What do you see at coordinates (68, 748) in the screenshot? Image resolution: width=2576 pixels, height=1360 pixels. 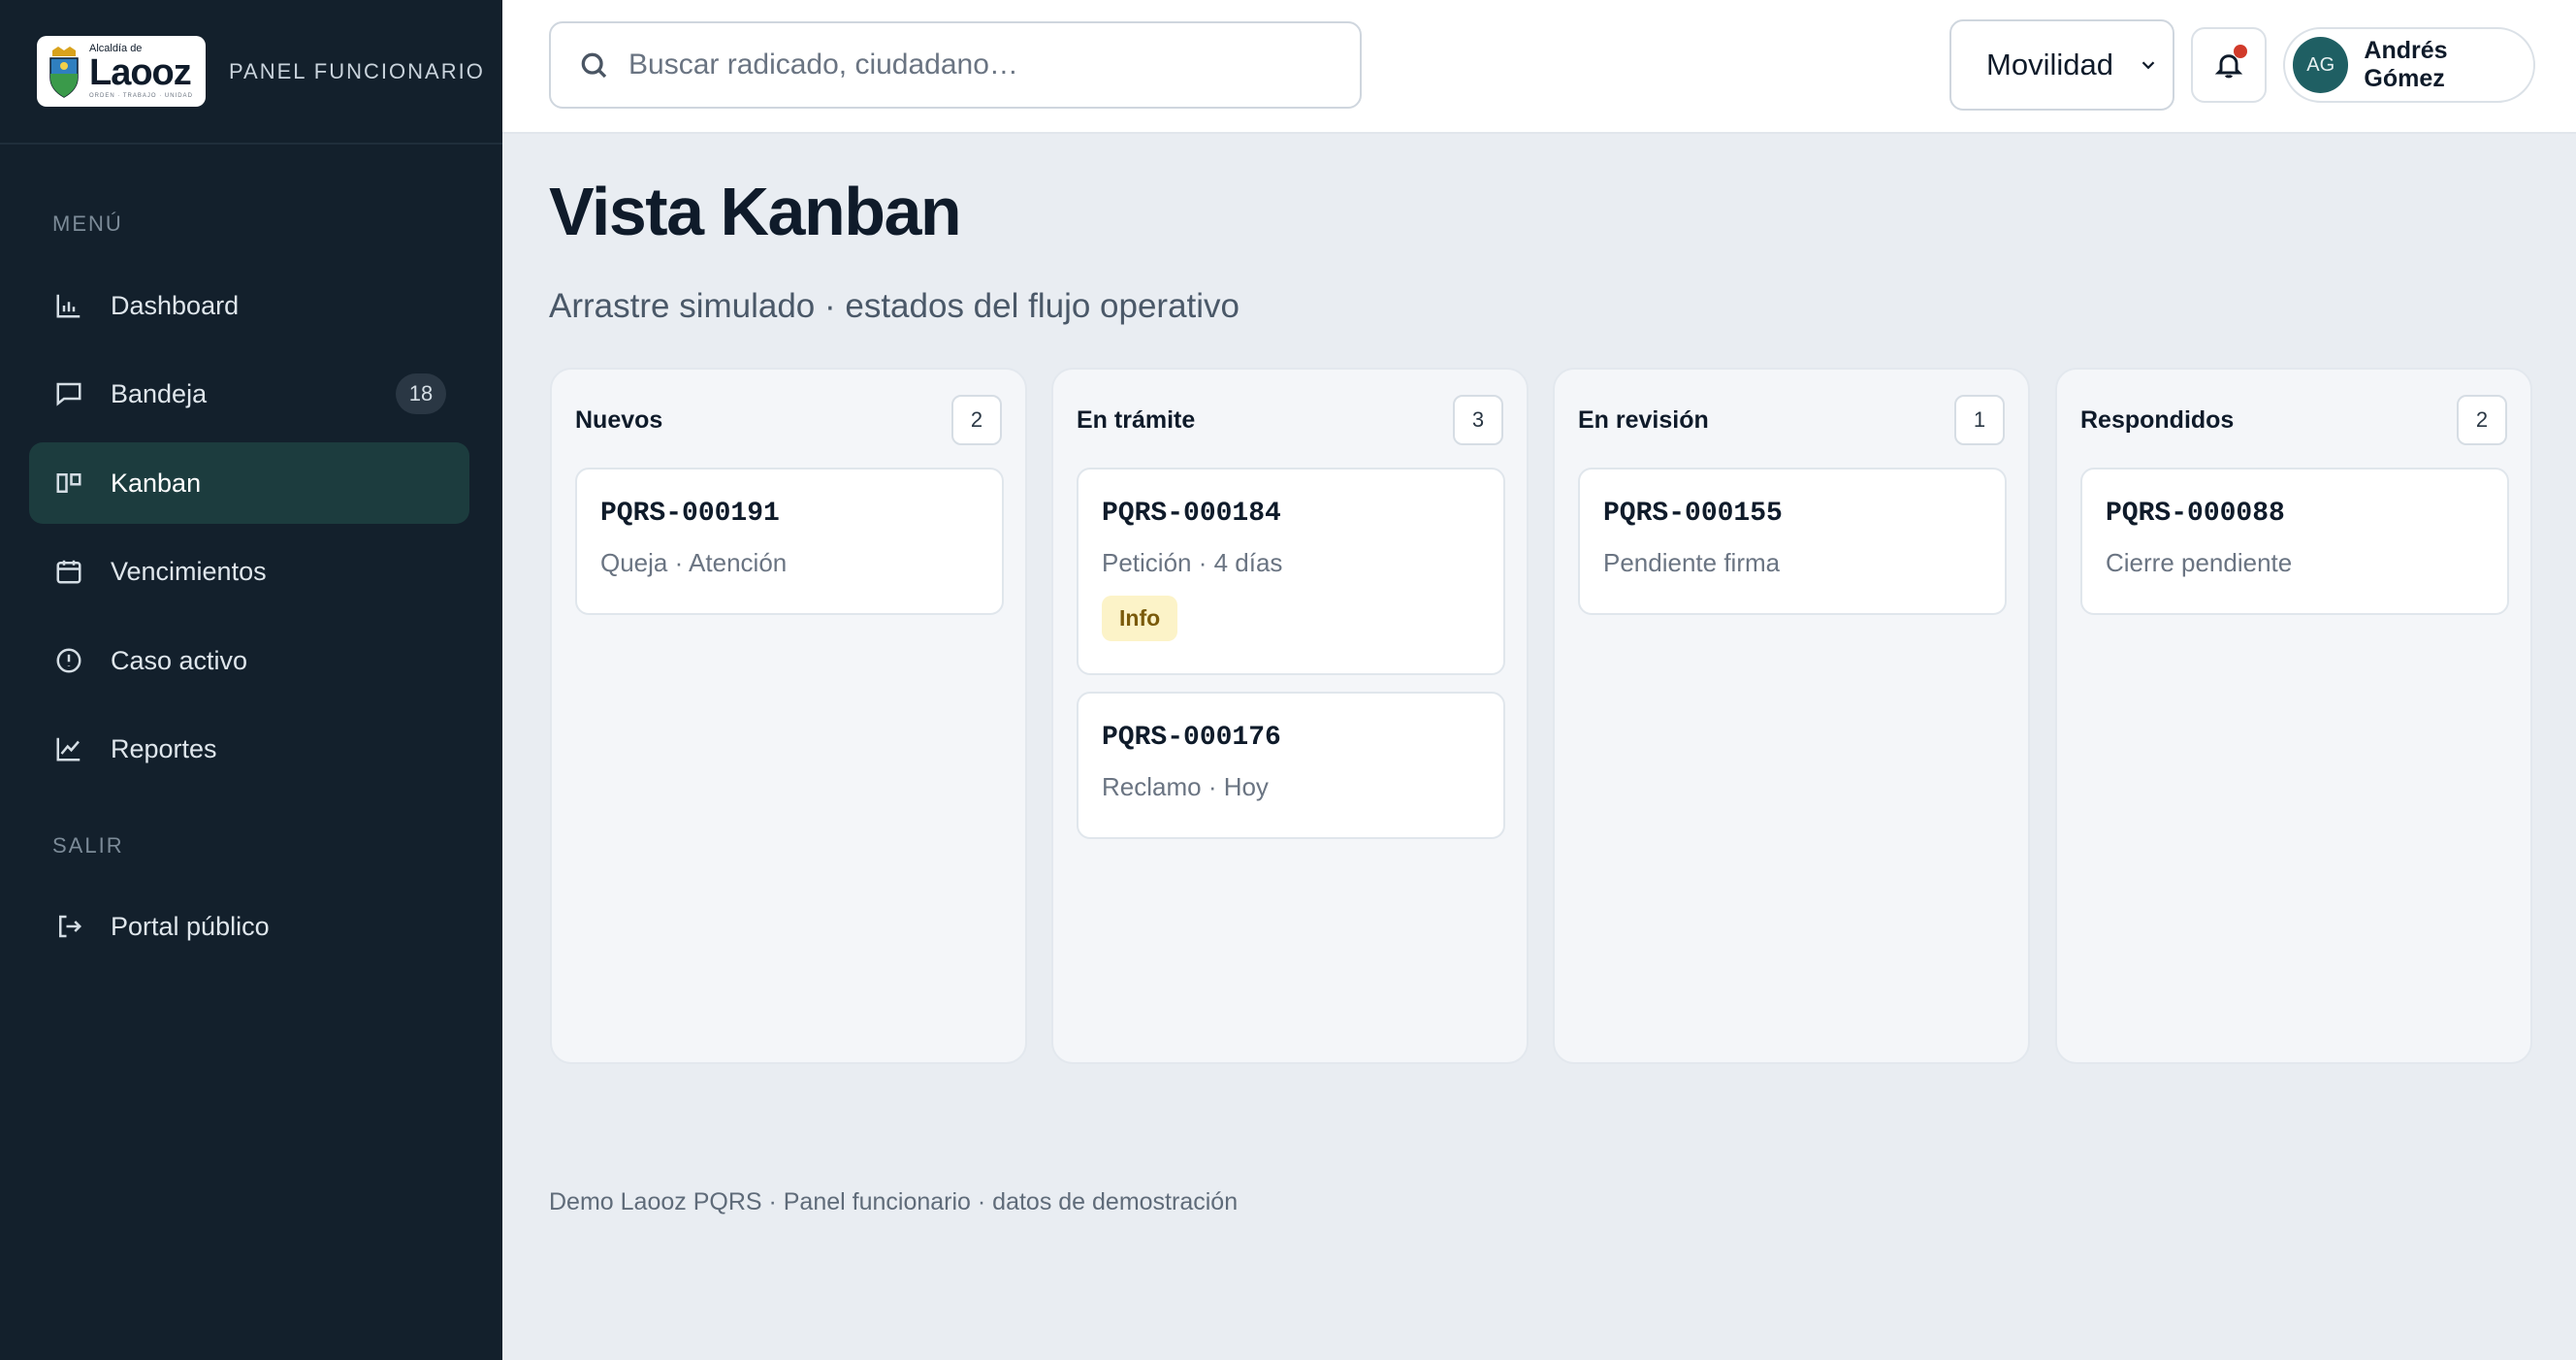 I see `line-chart-icon` at bounding box center [68, 748].